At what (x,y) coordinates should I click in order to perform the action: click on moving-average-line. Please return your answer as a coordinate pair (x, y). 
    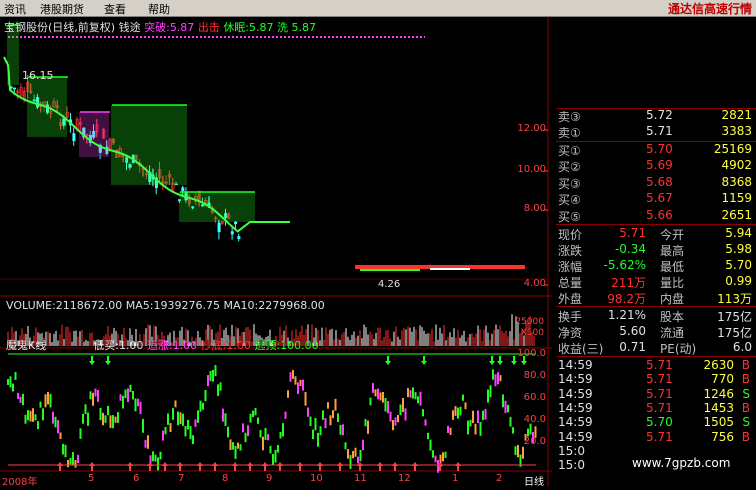
    Looking at the image, I should click on (146, 144).